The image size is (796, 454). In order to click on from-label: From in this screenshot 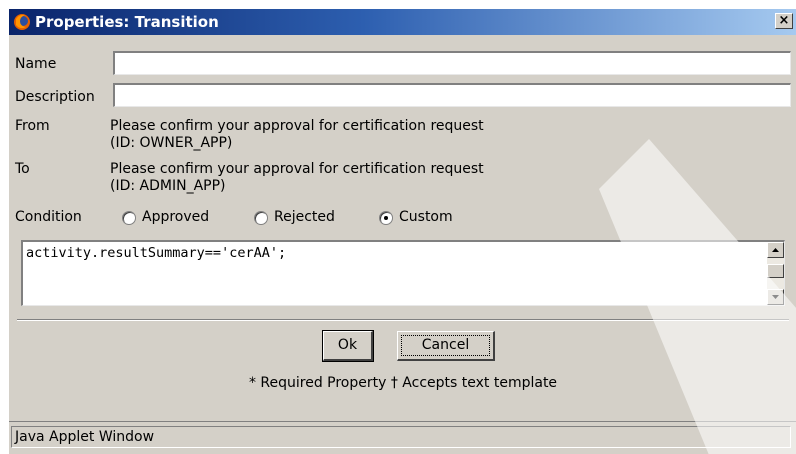, I will do `click(32, 126)`.